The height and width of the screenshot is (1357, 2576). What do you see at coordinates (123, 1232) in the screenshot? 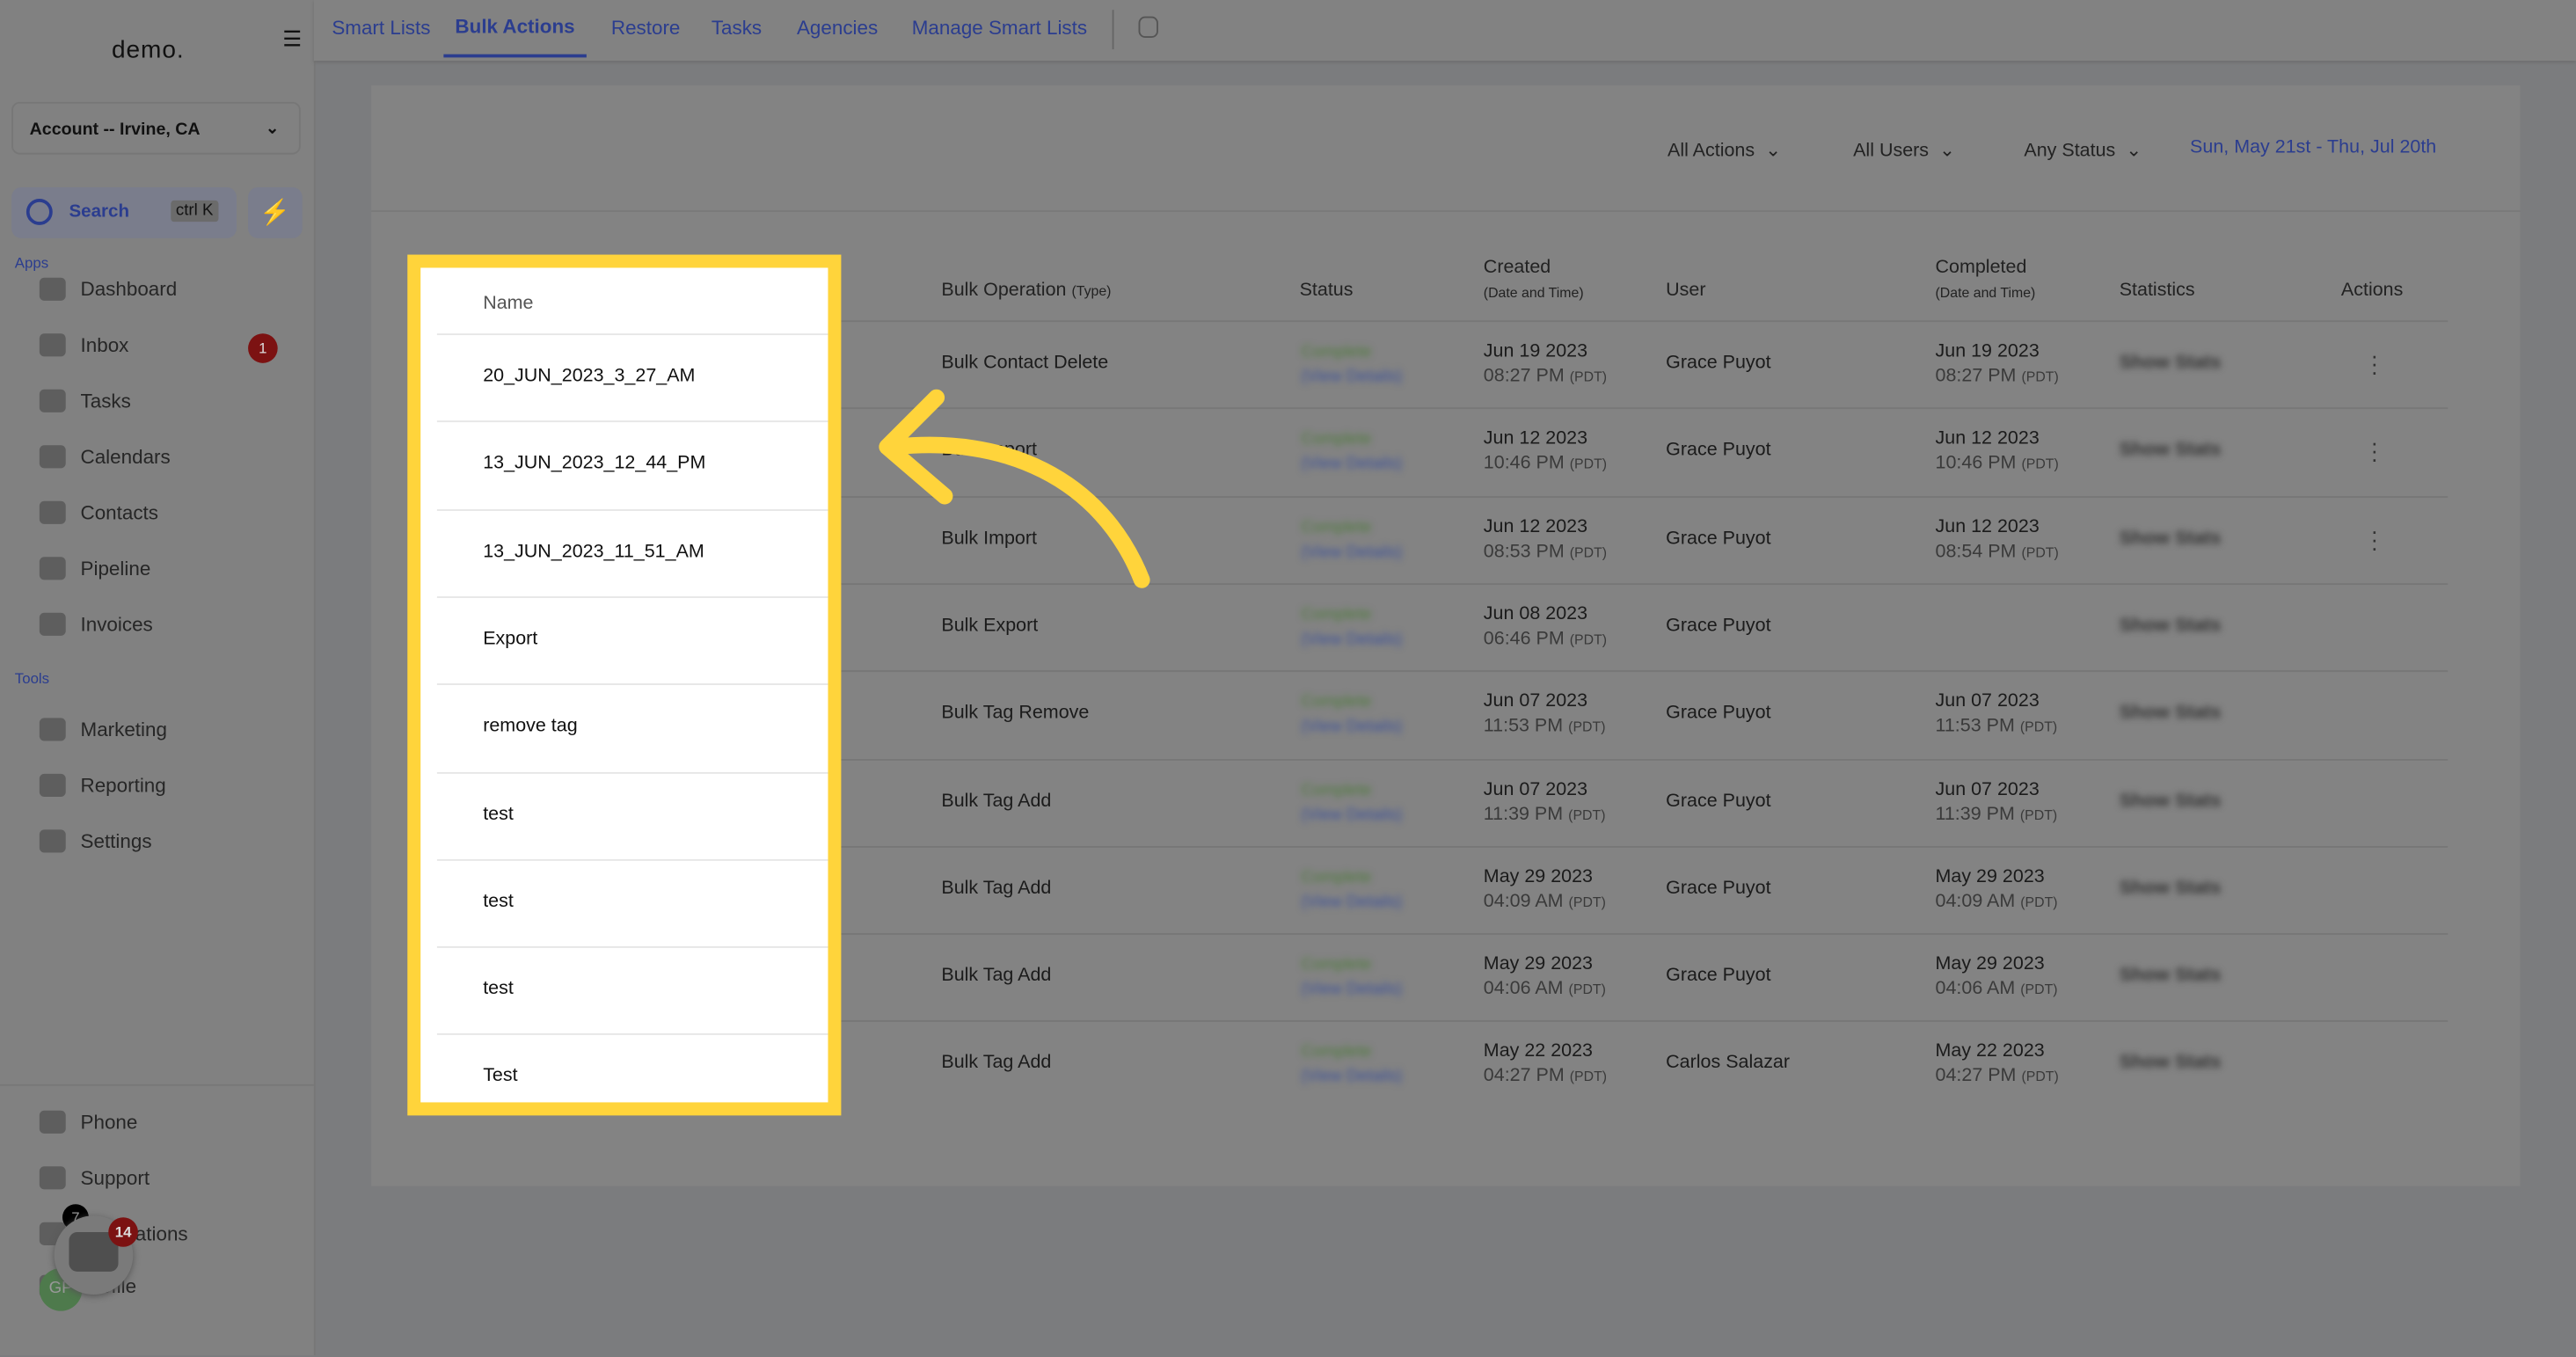
I see `chat-badge: 14` at bounding box center [123, 1232].